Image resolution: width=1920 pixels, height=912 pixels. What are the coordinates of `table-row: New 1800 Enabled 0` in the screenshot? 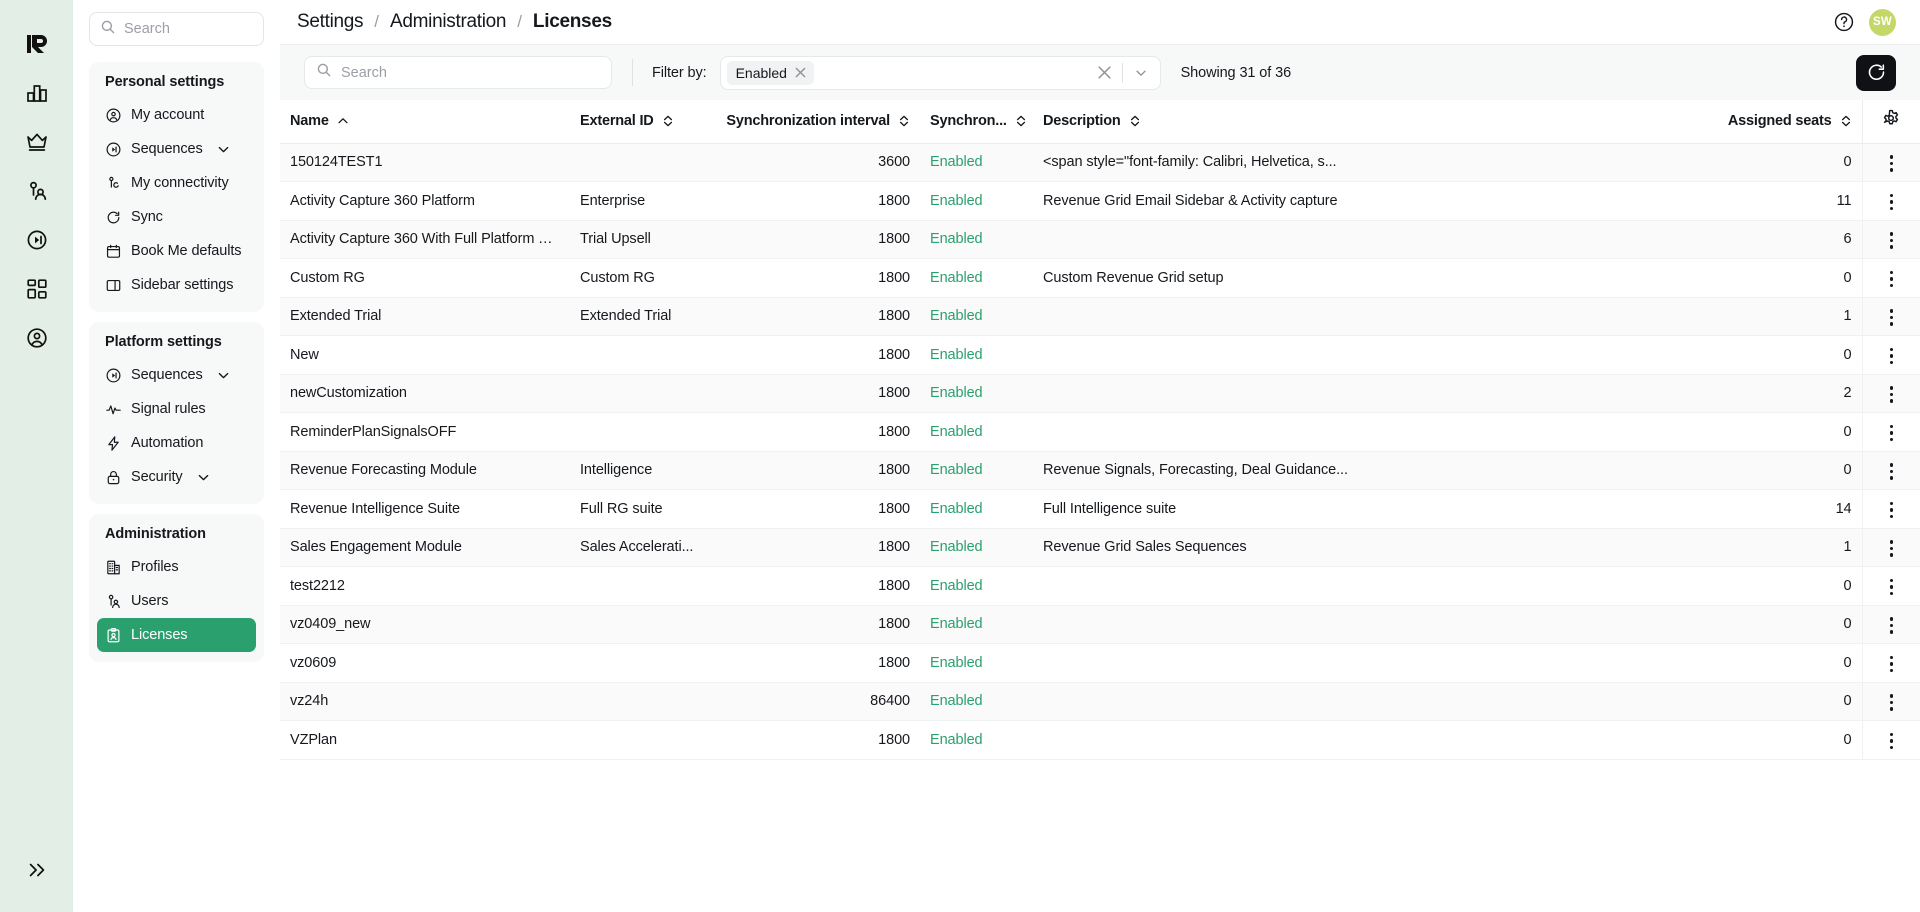 It's located at (1100, 355).